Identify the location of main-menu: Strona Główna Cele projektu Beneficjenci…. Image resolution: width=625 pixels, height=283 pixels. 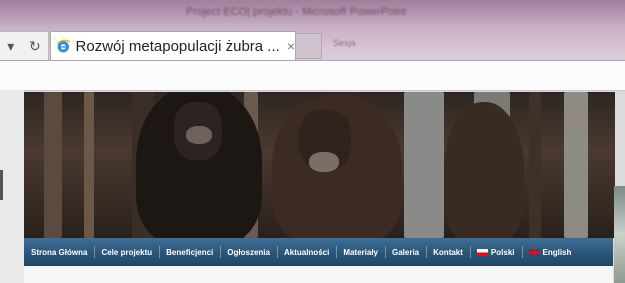
(318, 252).